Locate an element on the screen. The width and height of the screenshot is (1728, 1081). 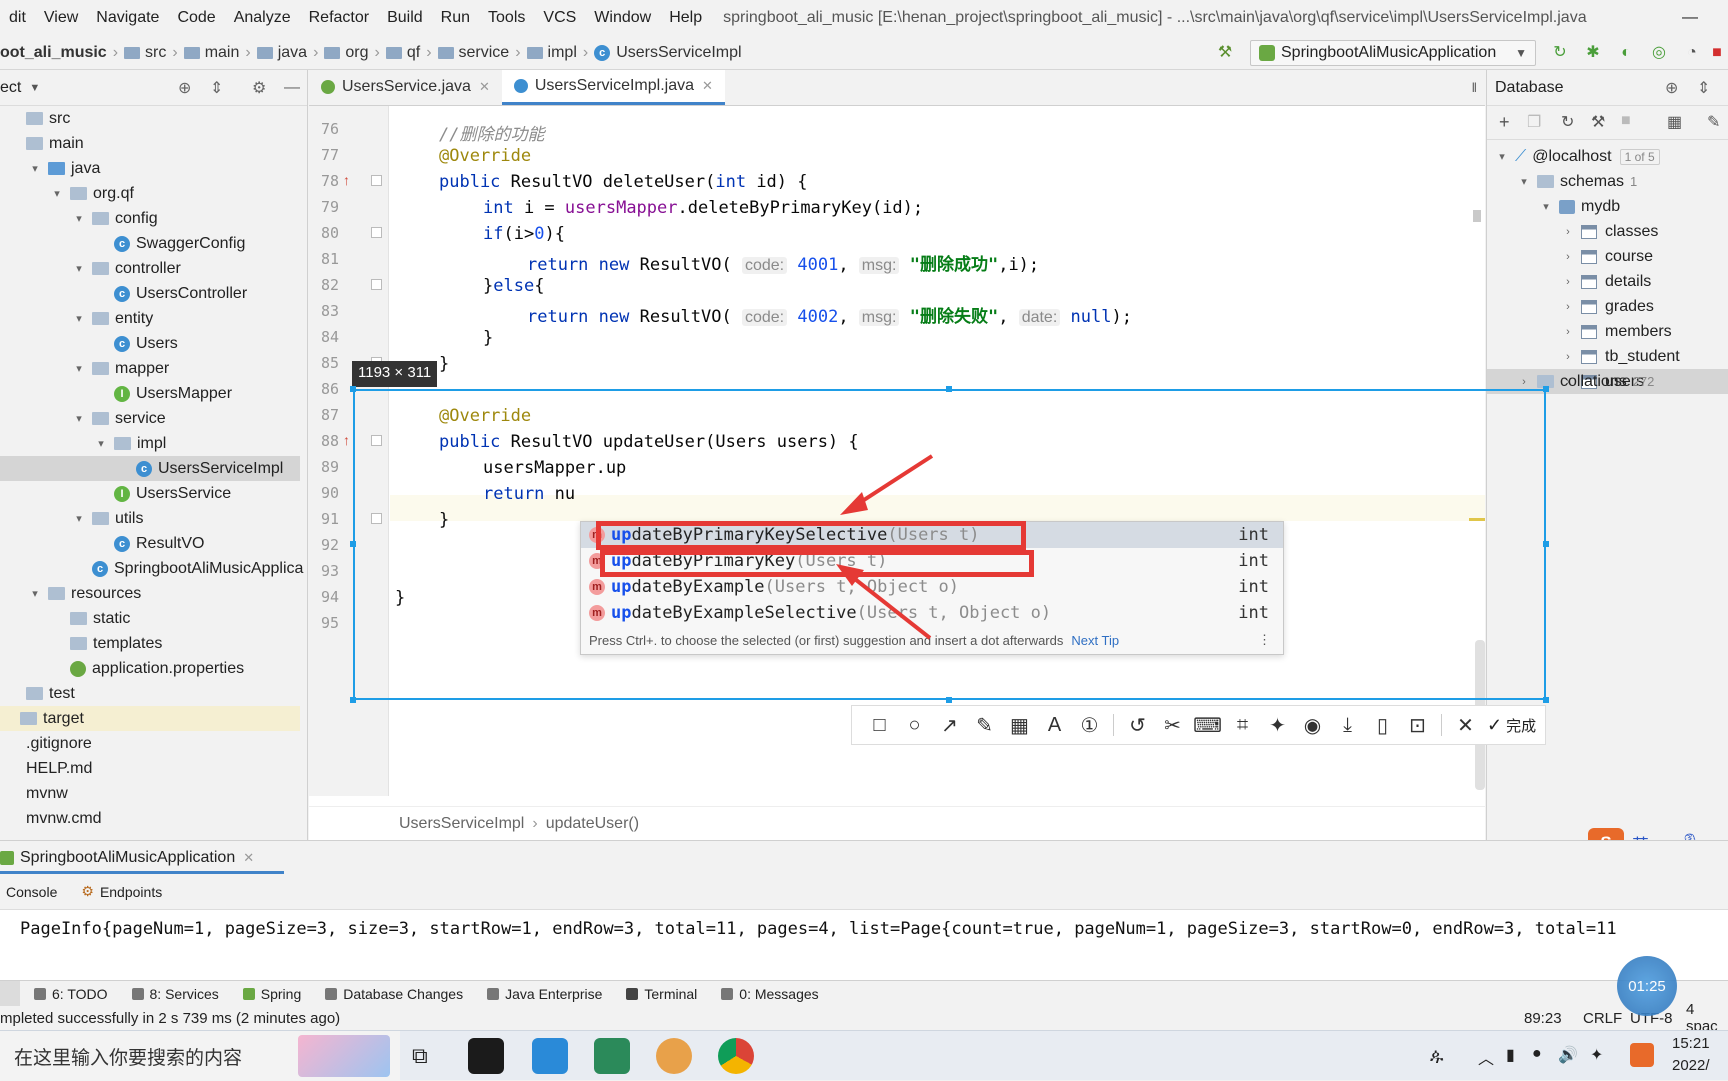
db-table-course: › course is located at coordinates (1607, 256).